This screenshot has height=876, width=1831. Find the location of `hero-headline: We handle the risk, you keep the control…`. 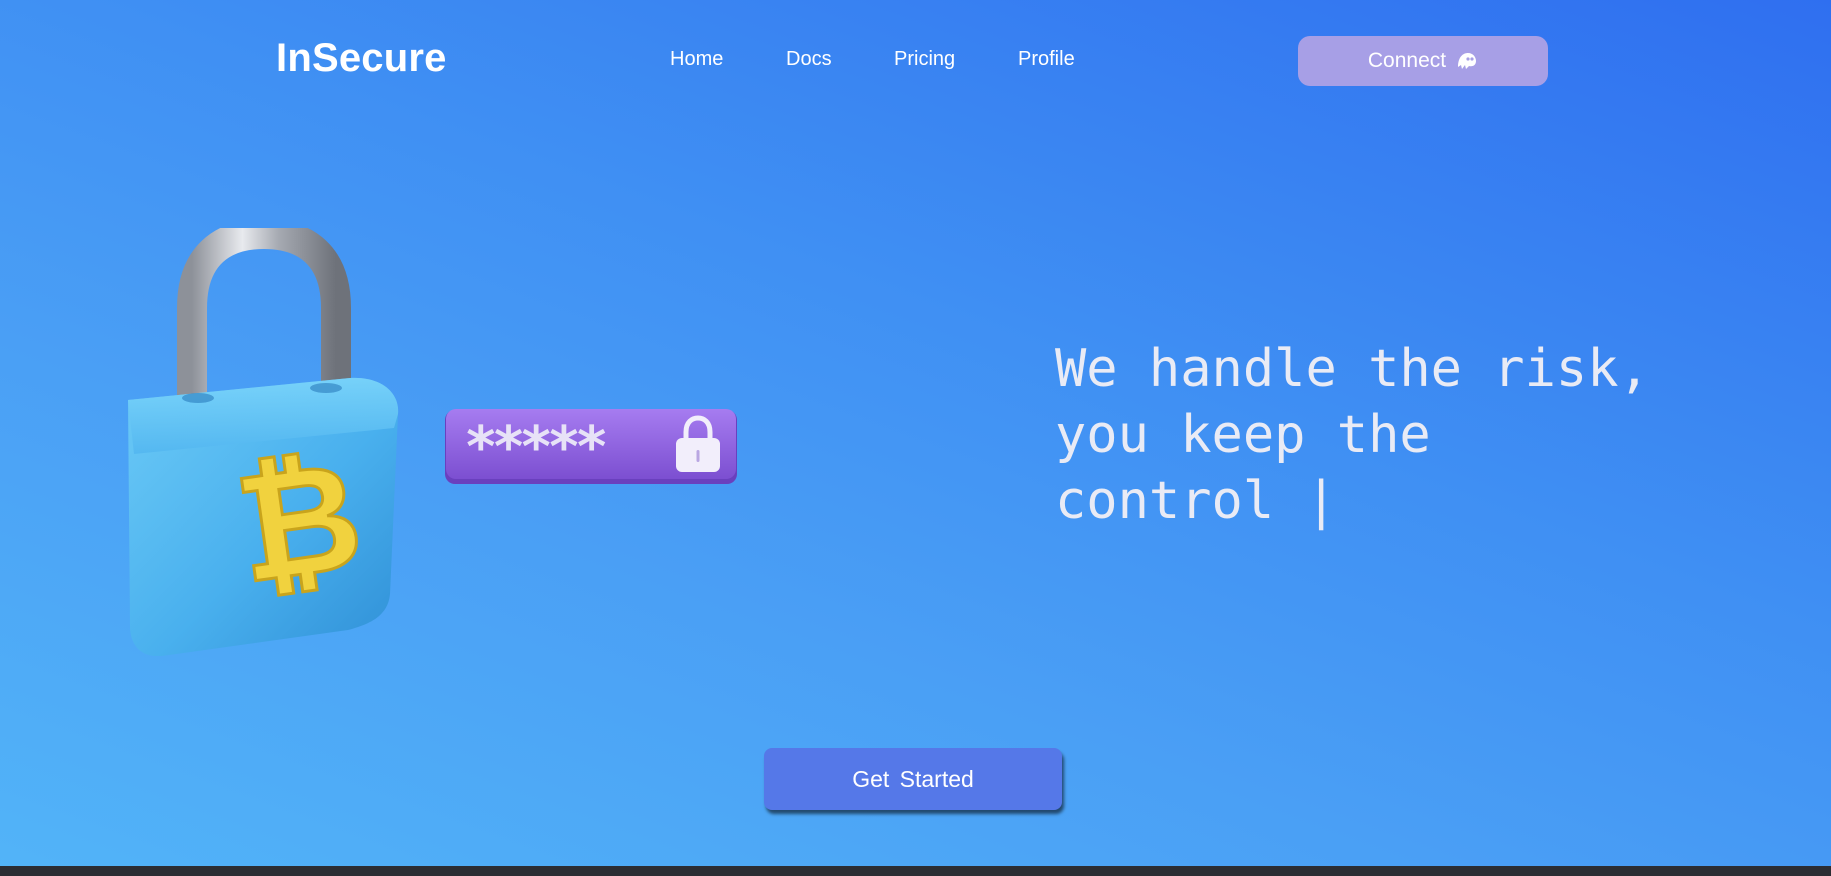

hero-headline: We handle the risk, you keep the control… is located at coordinates (1352, 435).